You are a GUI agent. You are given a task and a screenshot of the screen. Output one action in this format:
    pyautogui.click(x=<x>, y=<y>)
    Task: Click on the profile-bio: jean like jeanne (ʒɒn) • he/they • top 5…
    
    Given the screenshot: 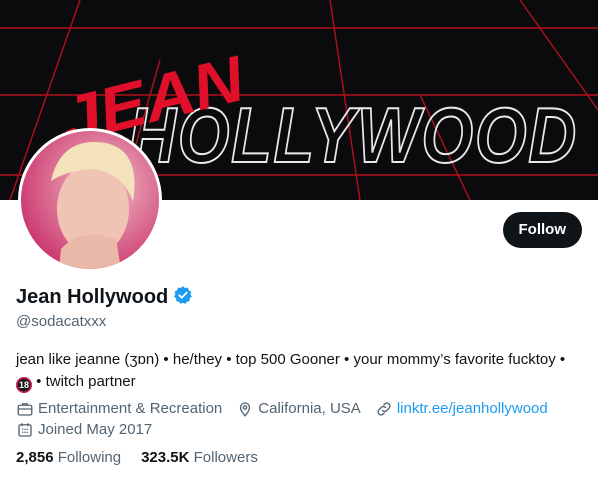 What is the action you would take?
    pyautogui.click(x=301, y=371)
    